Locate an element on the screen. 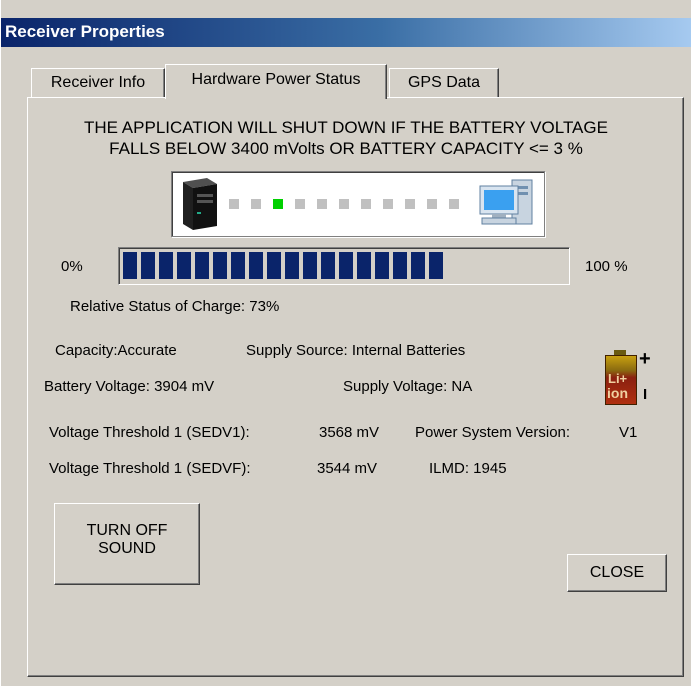  sedvf-value: 3544 mV is located at coordinates (347, 468).